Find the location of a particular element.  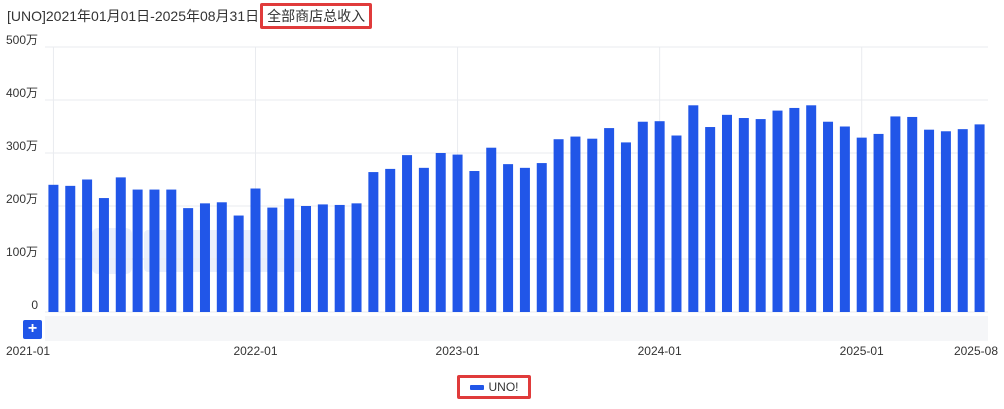

x-tick-label: 2025-01 is located at coordinates (862, 351).